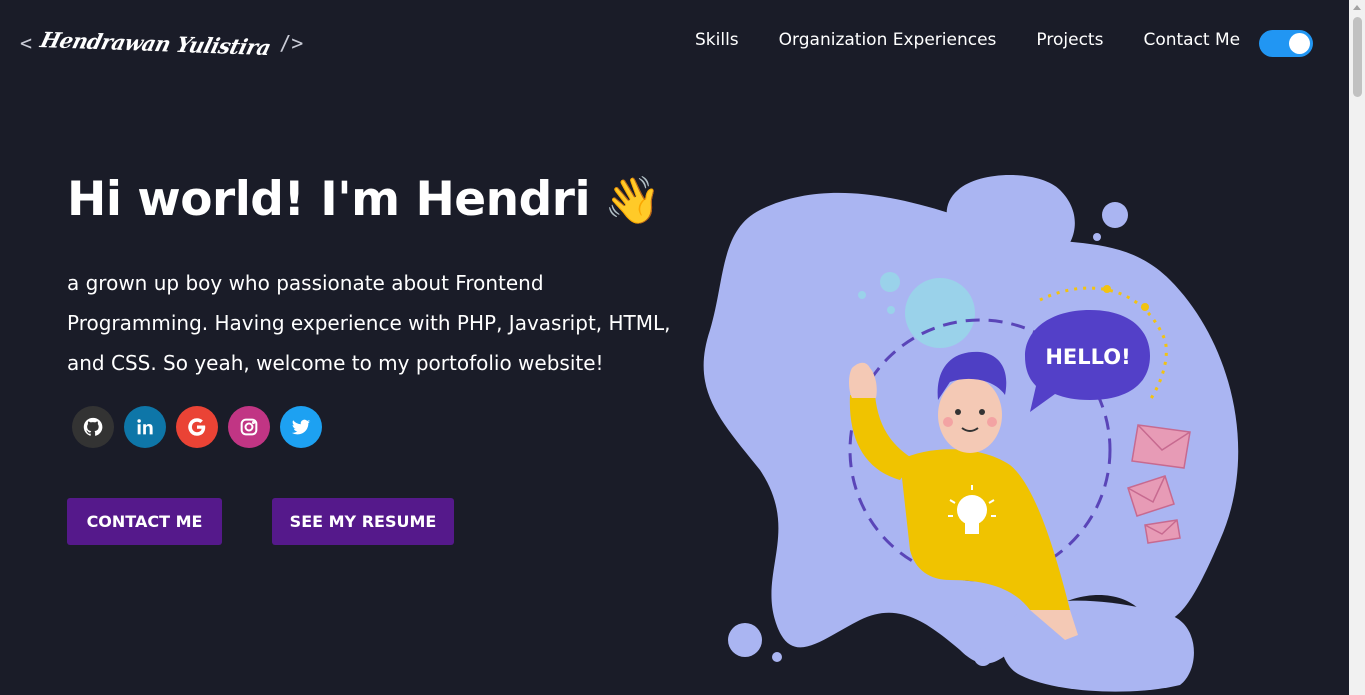  Describe the element at coordinates (301, 427) in the screenshot. I see `twitter-icon` at that location.